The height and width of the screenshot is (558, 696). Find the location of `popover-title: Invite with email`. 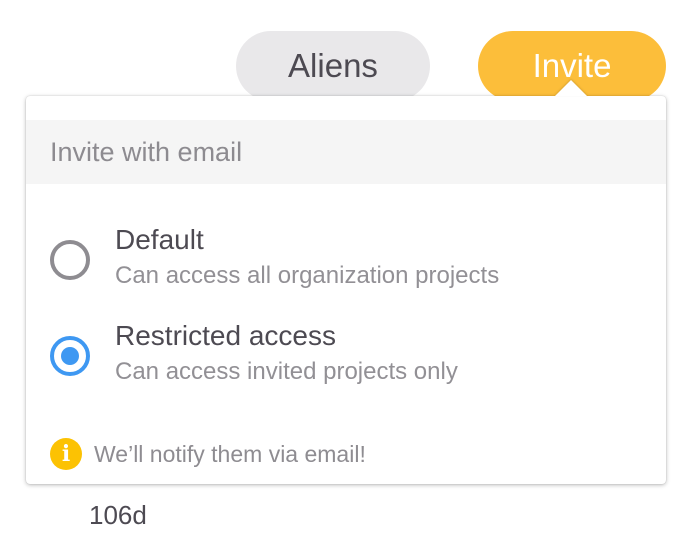

popover-title: Invite with email is located at coordinates (146, 151).